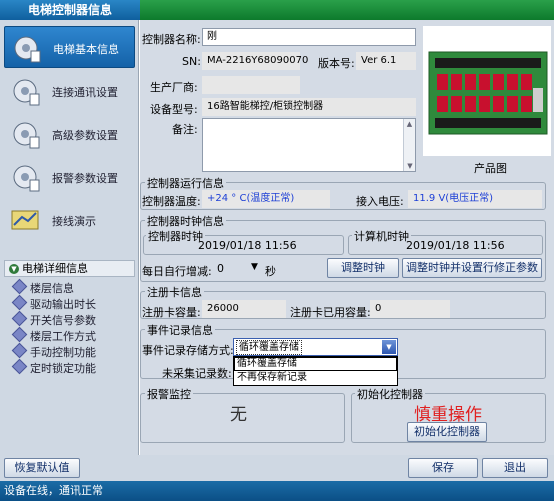 This screenshot has width=554, height=501. I want to click on drift-label: 每日自行增减:, so click(177, 271).